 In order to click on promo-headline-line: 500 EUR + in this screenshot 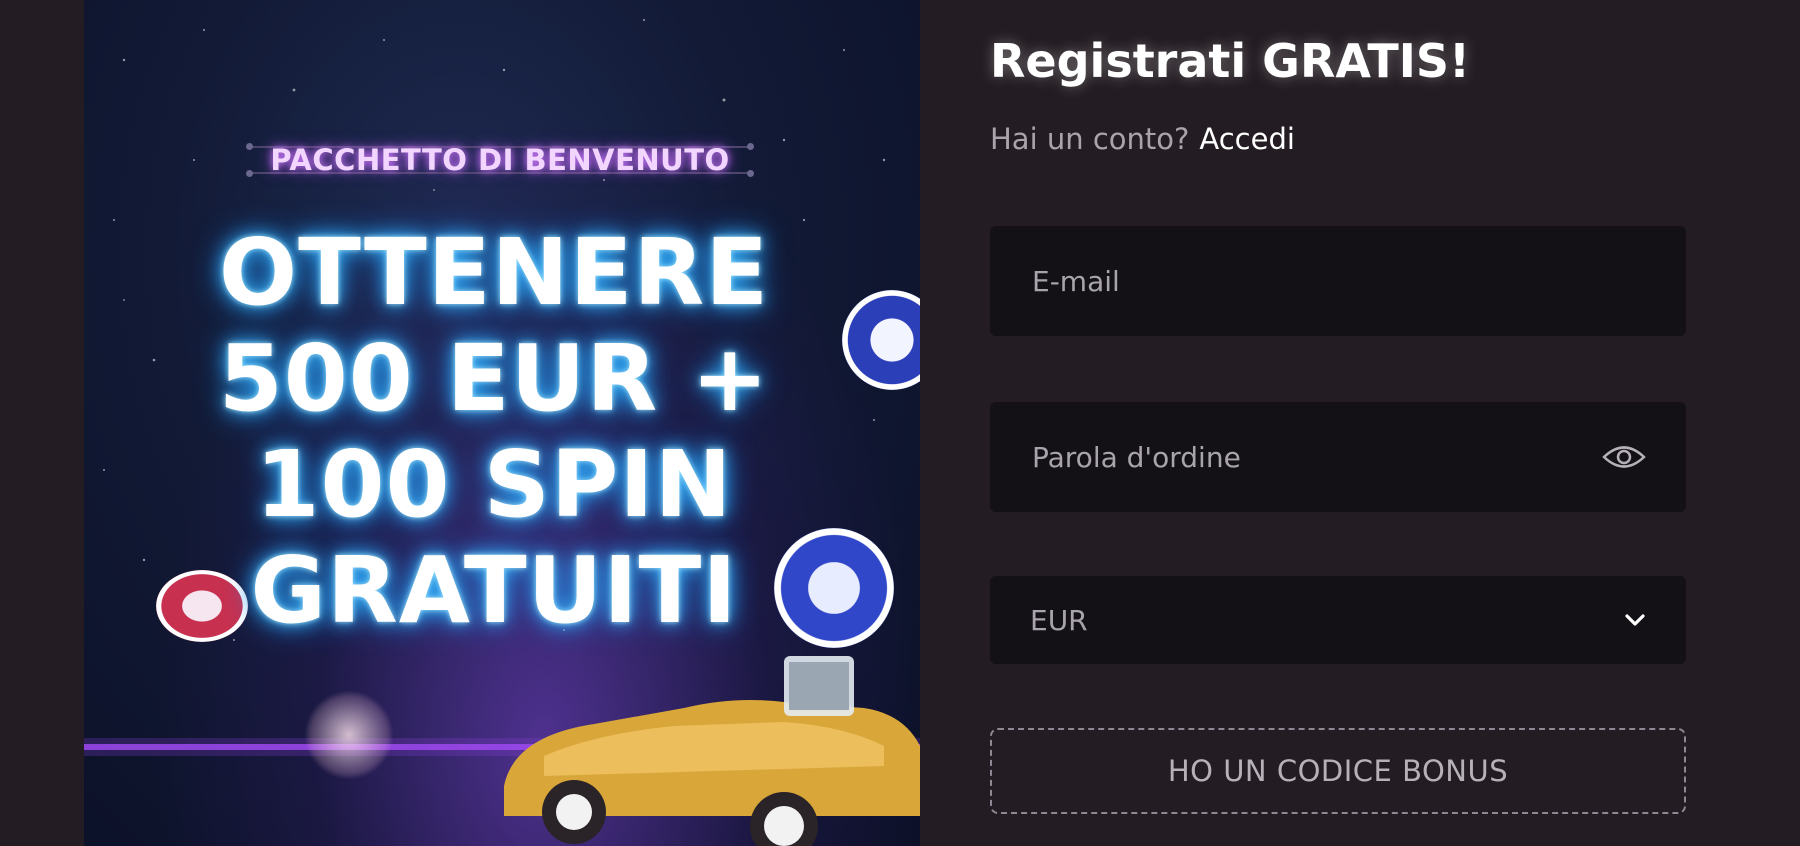, I will do `click(494, 378)`.